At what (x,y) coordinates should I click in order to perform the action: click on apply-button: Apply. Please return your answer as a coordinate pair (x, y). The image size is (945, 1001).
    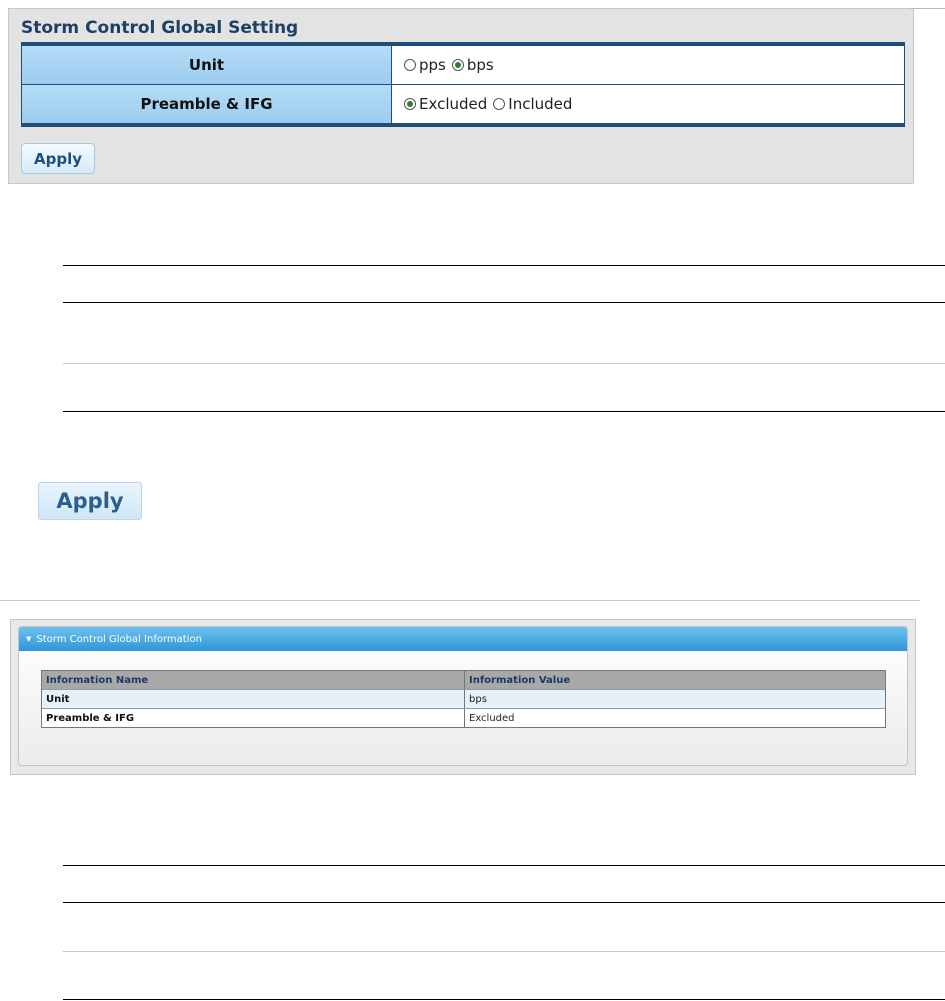
    Looking at the image, I should click on (90, 501).